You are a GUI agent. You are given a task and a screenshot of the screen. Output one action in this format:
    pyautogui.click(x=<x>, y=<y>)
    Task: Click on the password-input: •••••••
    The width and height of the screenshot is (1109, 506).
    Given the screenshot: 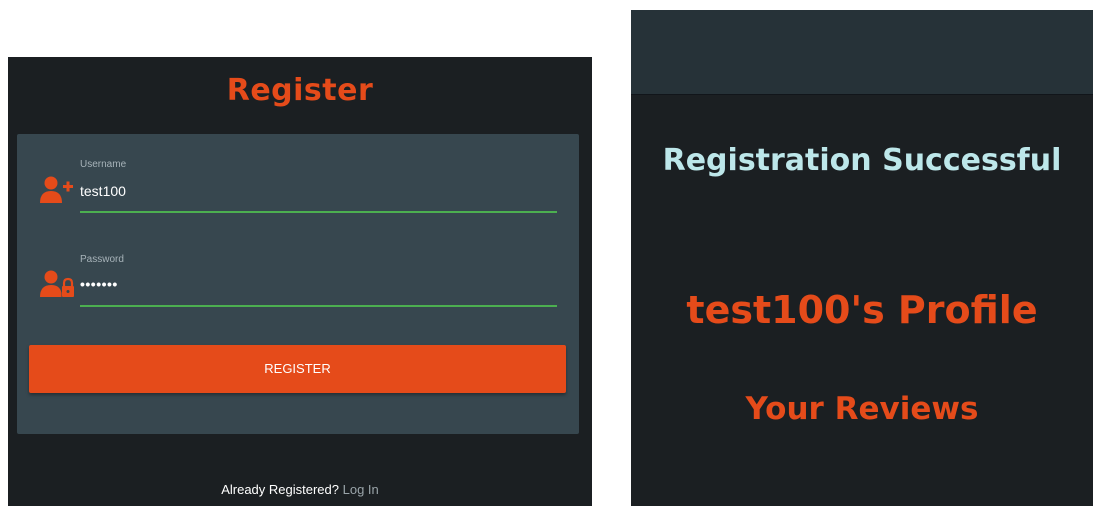 What is the action you would take?
    pyautogui.click(x=99, y=284)
    